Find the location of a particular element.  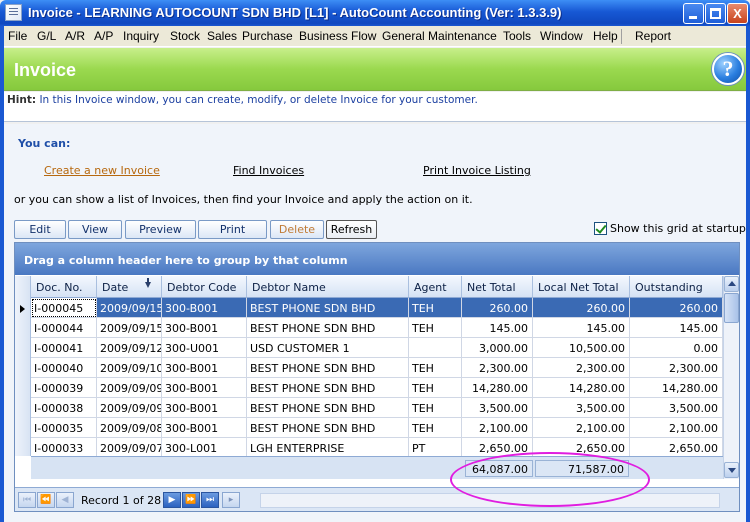

menu-general-maintenance: General Maintenance is located at coordinates (439, 36).